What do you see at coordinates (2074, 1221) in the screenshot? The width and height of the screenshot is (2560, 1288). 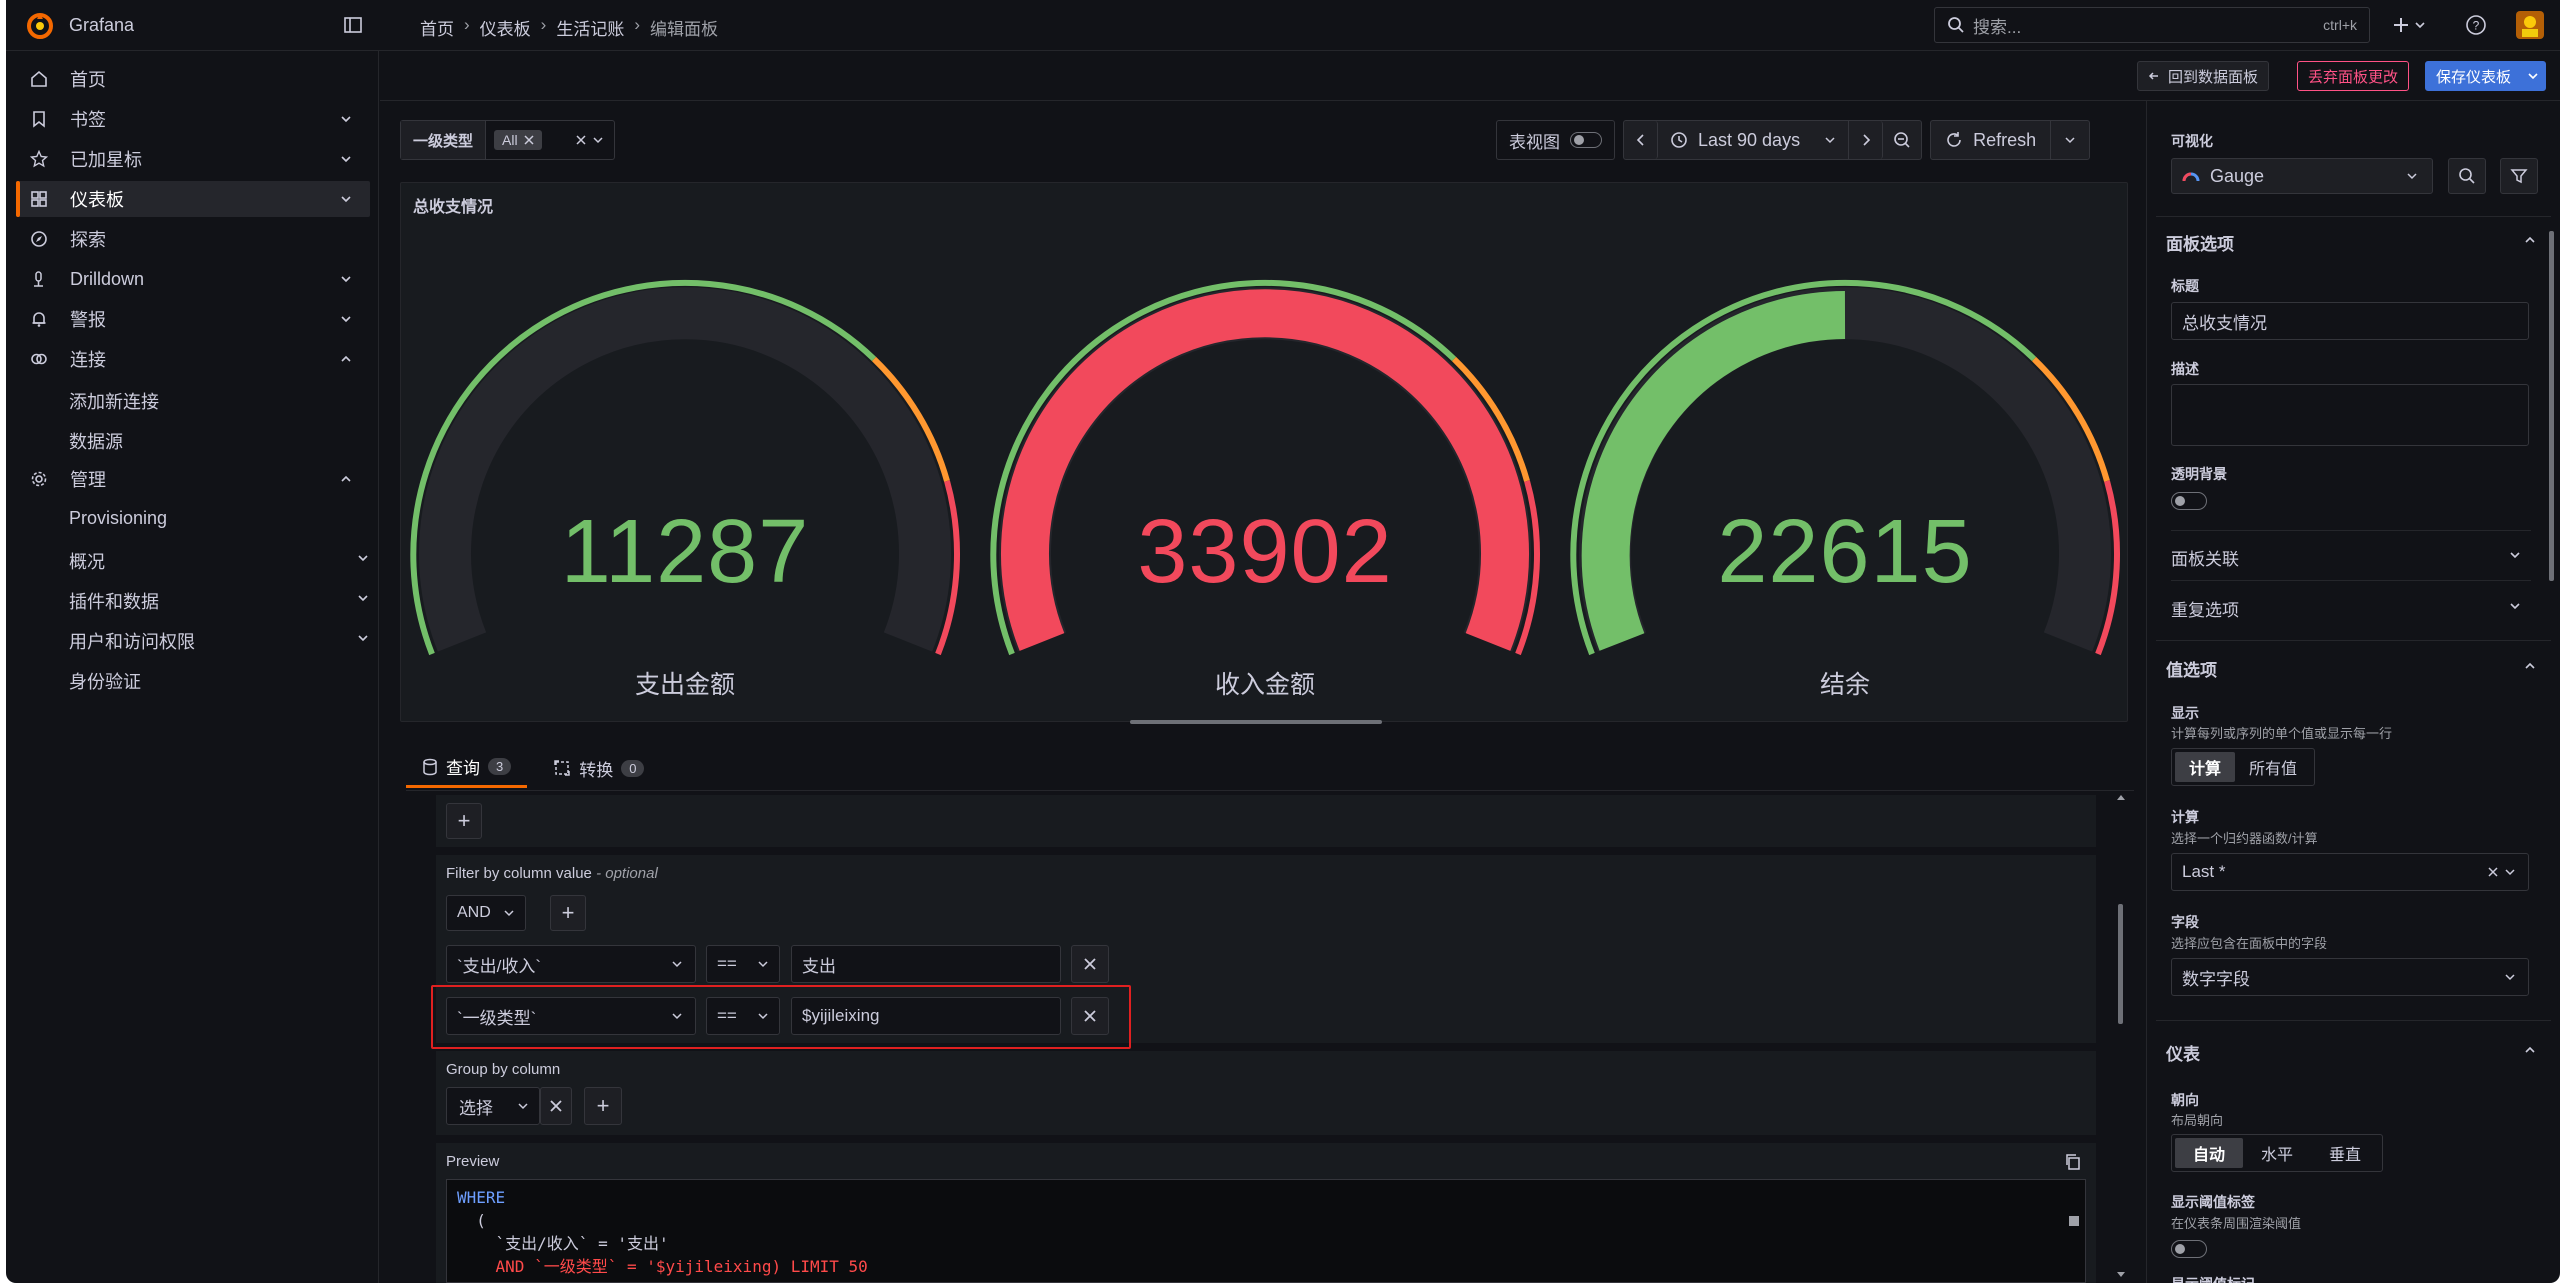 I see `resize-grip-icon` at bounding box center [2074, 1221].